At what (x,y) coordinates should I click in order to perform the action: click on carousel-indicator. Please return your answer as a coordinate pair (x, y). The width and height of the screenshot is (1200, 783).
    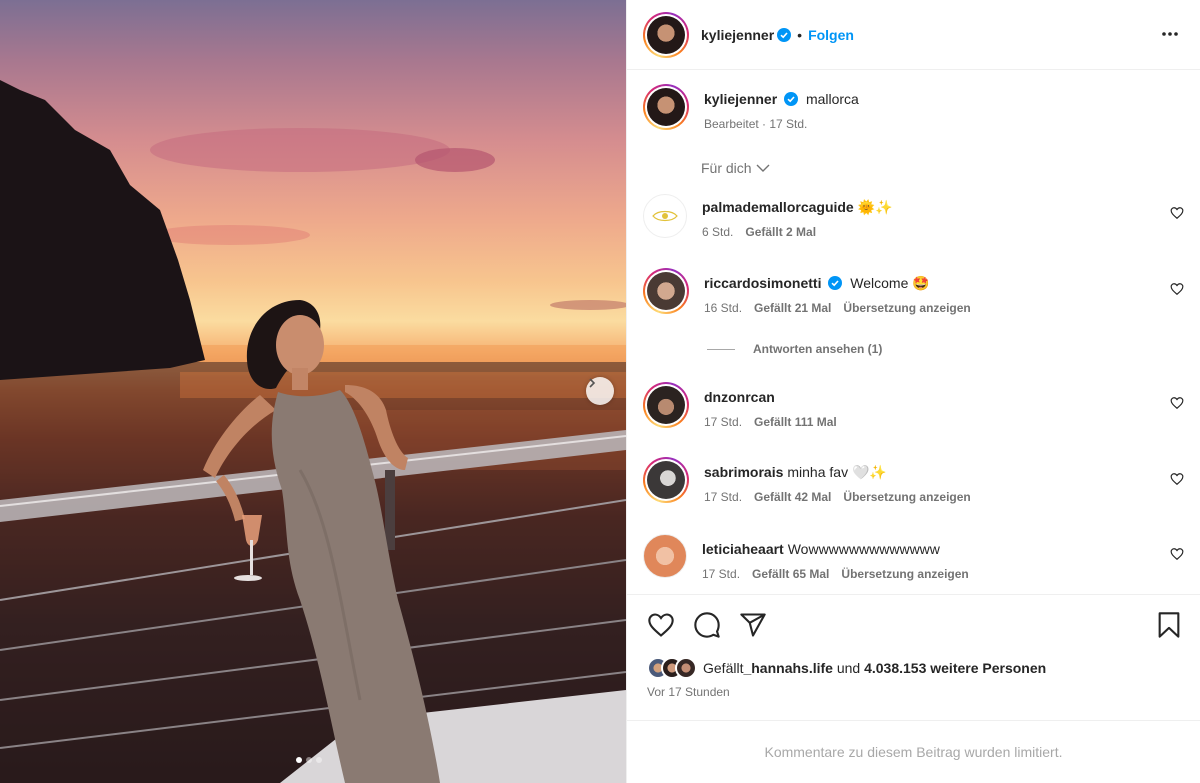
    Looking at the image, I should click on (309, 760).